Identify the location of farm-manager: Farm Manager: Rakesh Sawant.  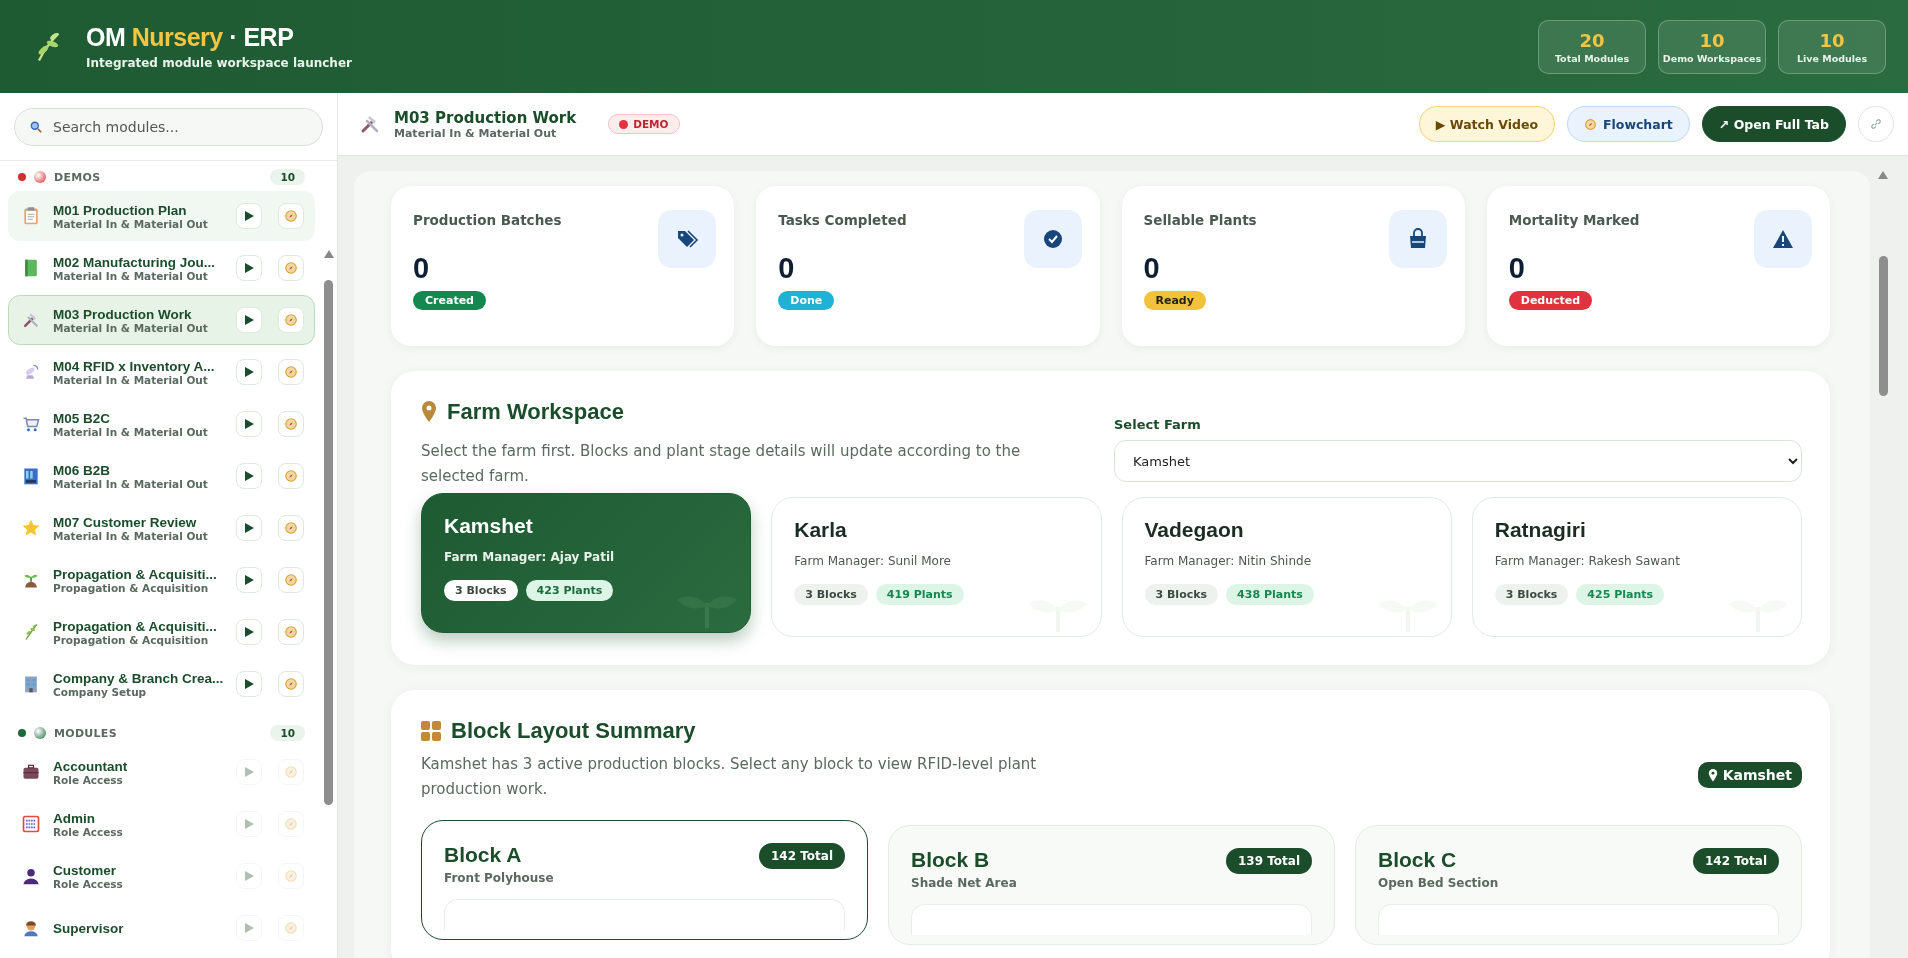
(1587, 561).